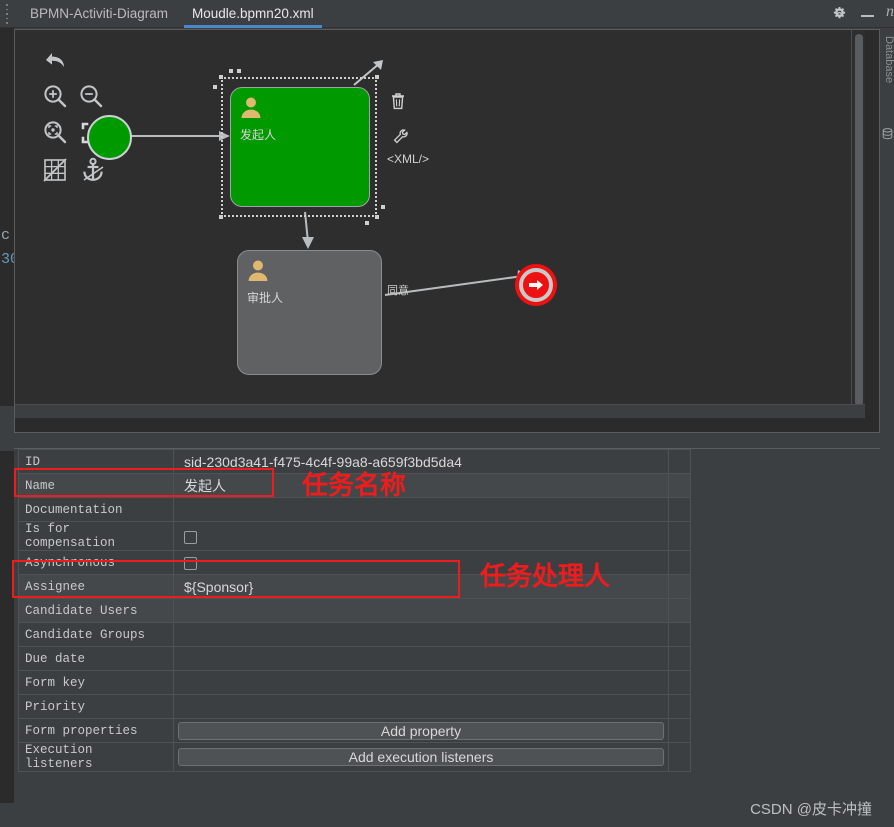 This screenshot has width=894, height=827. Describe the element at coordinates (96, 757) in the screenshot. I see `property-label: Execution listeners` at that location.